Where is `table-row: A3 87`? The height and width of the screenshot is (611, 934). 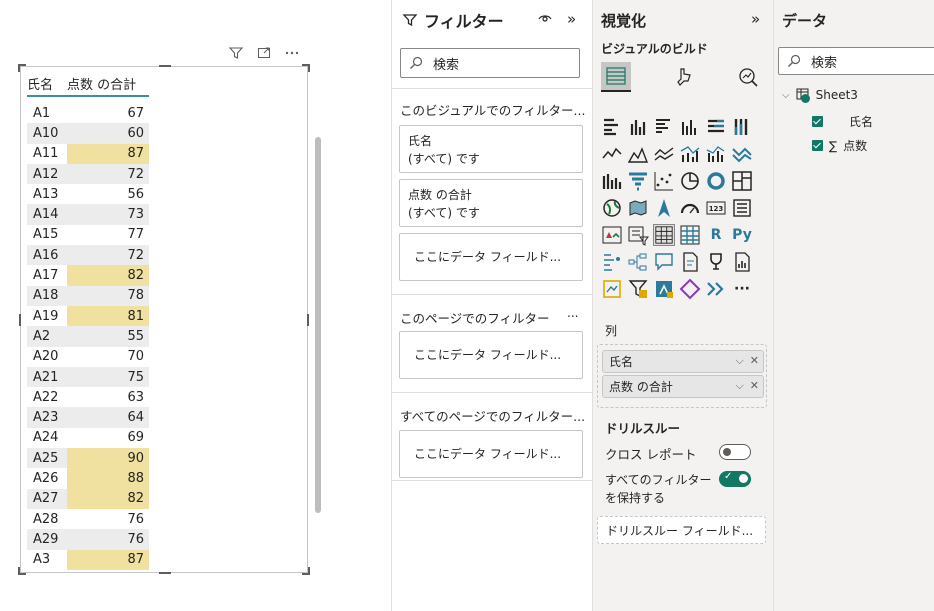
table-row: A3 87 is located at coordinates (88, 559).